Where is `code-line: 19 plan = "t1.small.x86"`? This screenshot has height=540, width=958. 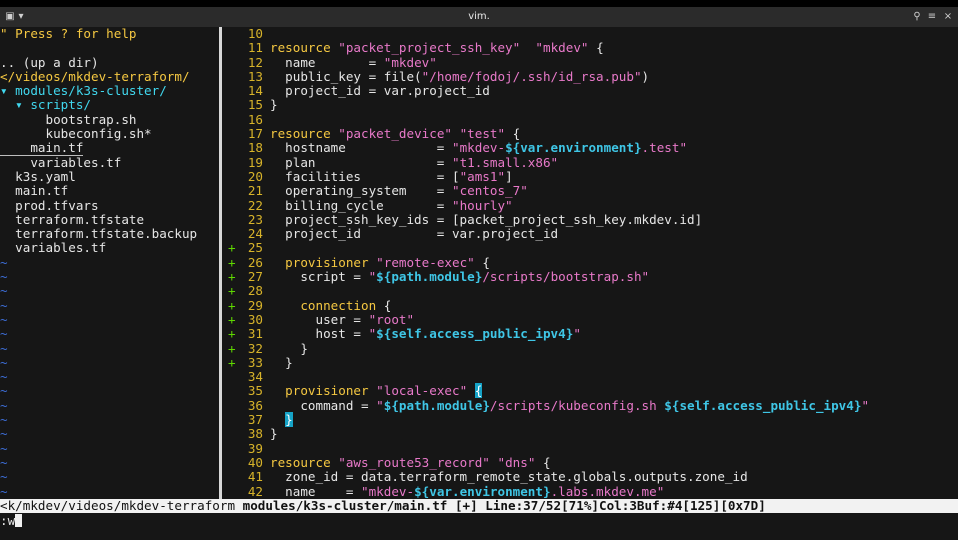 code-line: 19 plan = "t1.small.x86" is located at coordinates (590, 162).